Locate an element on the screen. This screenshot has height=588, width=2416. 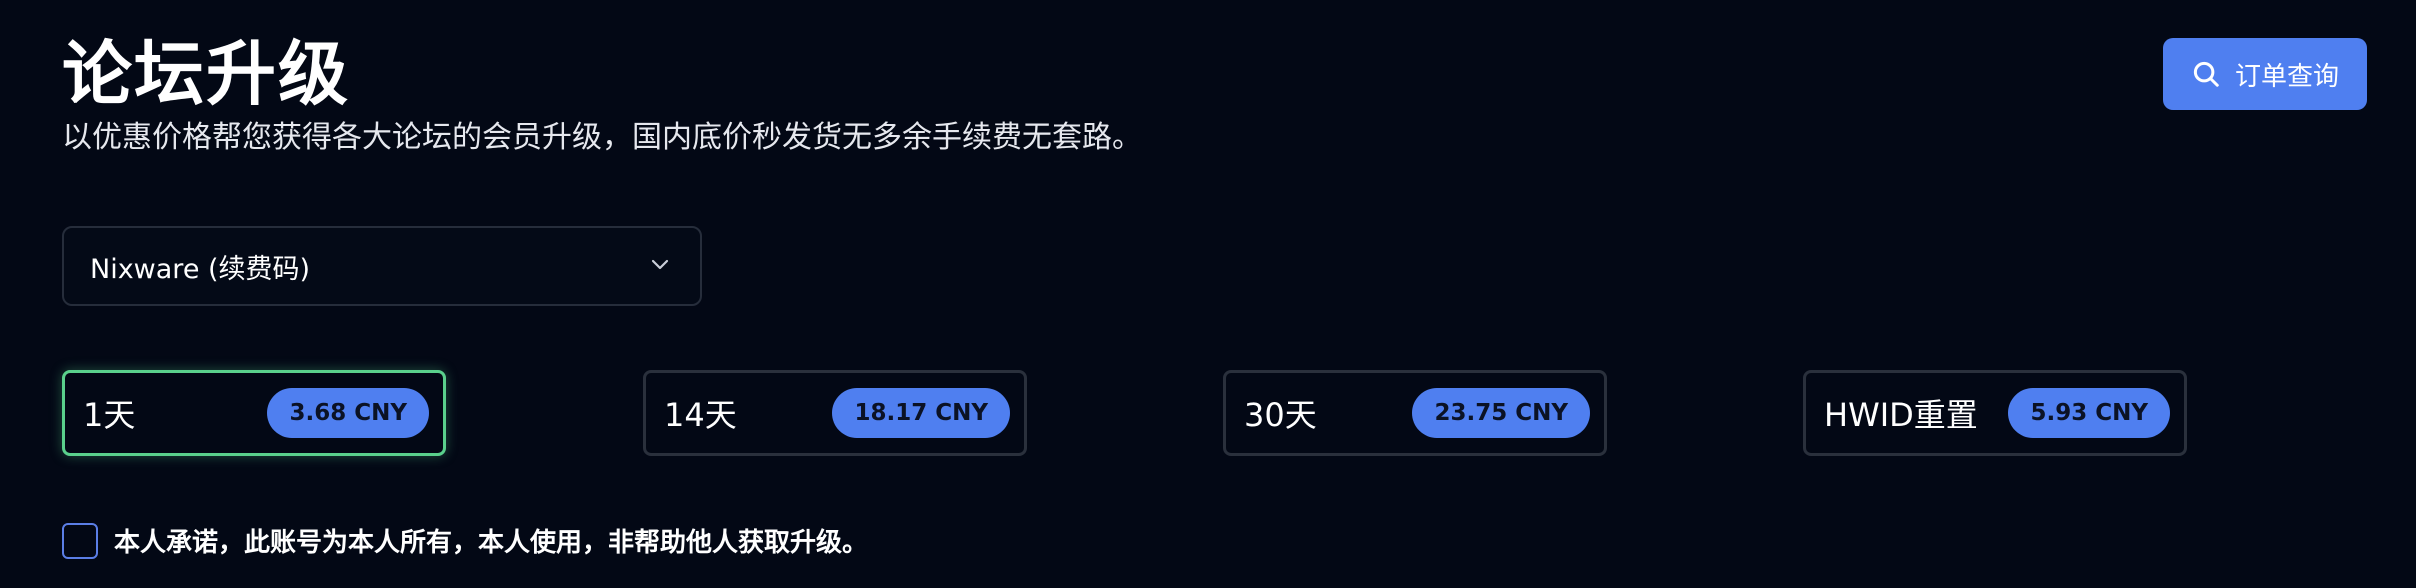
agreement-row: 本人承诺，此账号为本人所有，本人使用，非帮助他人获取升级。 is located at coordinates (465, 540).